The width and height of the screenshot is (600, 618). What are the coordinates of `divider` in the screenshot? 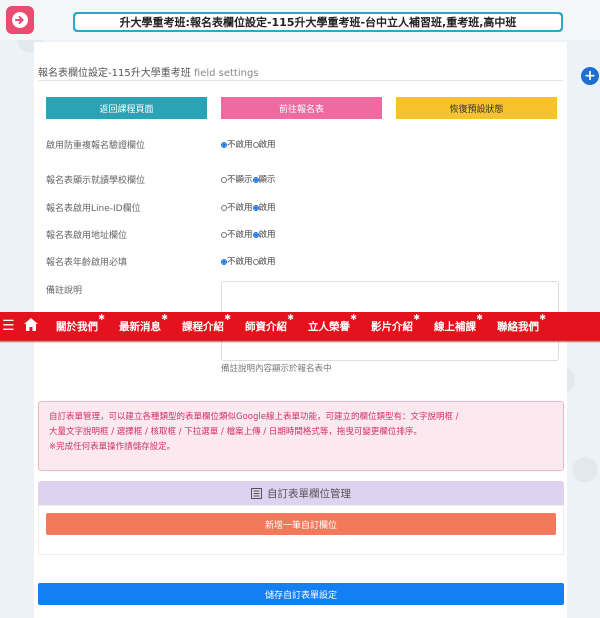 It's located at (300, 80).